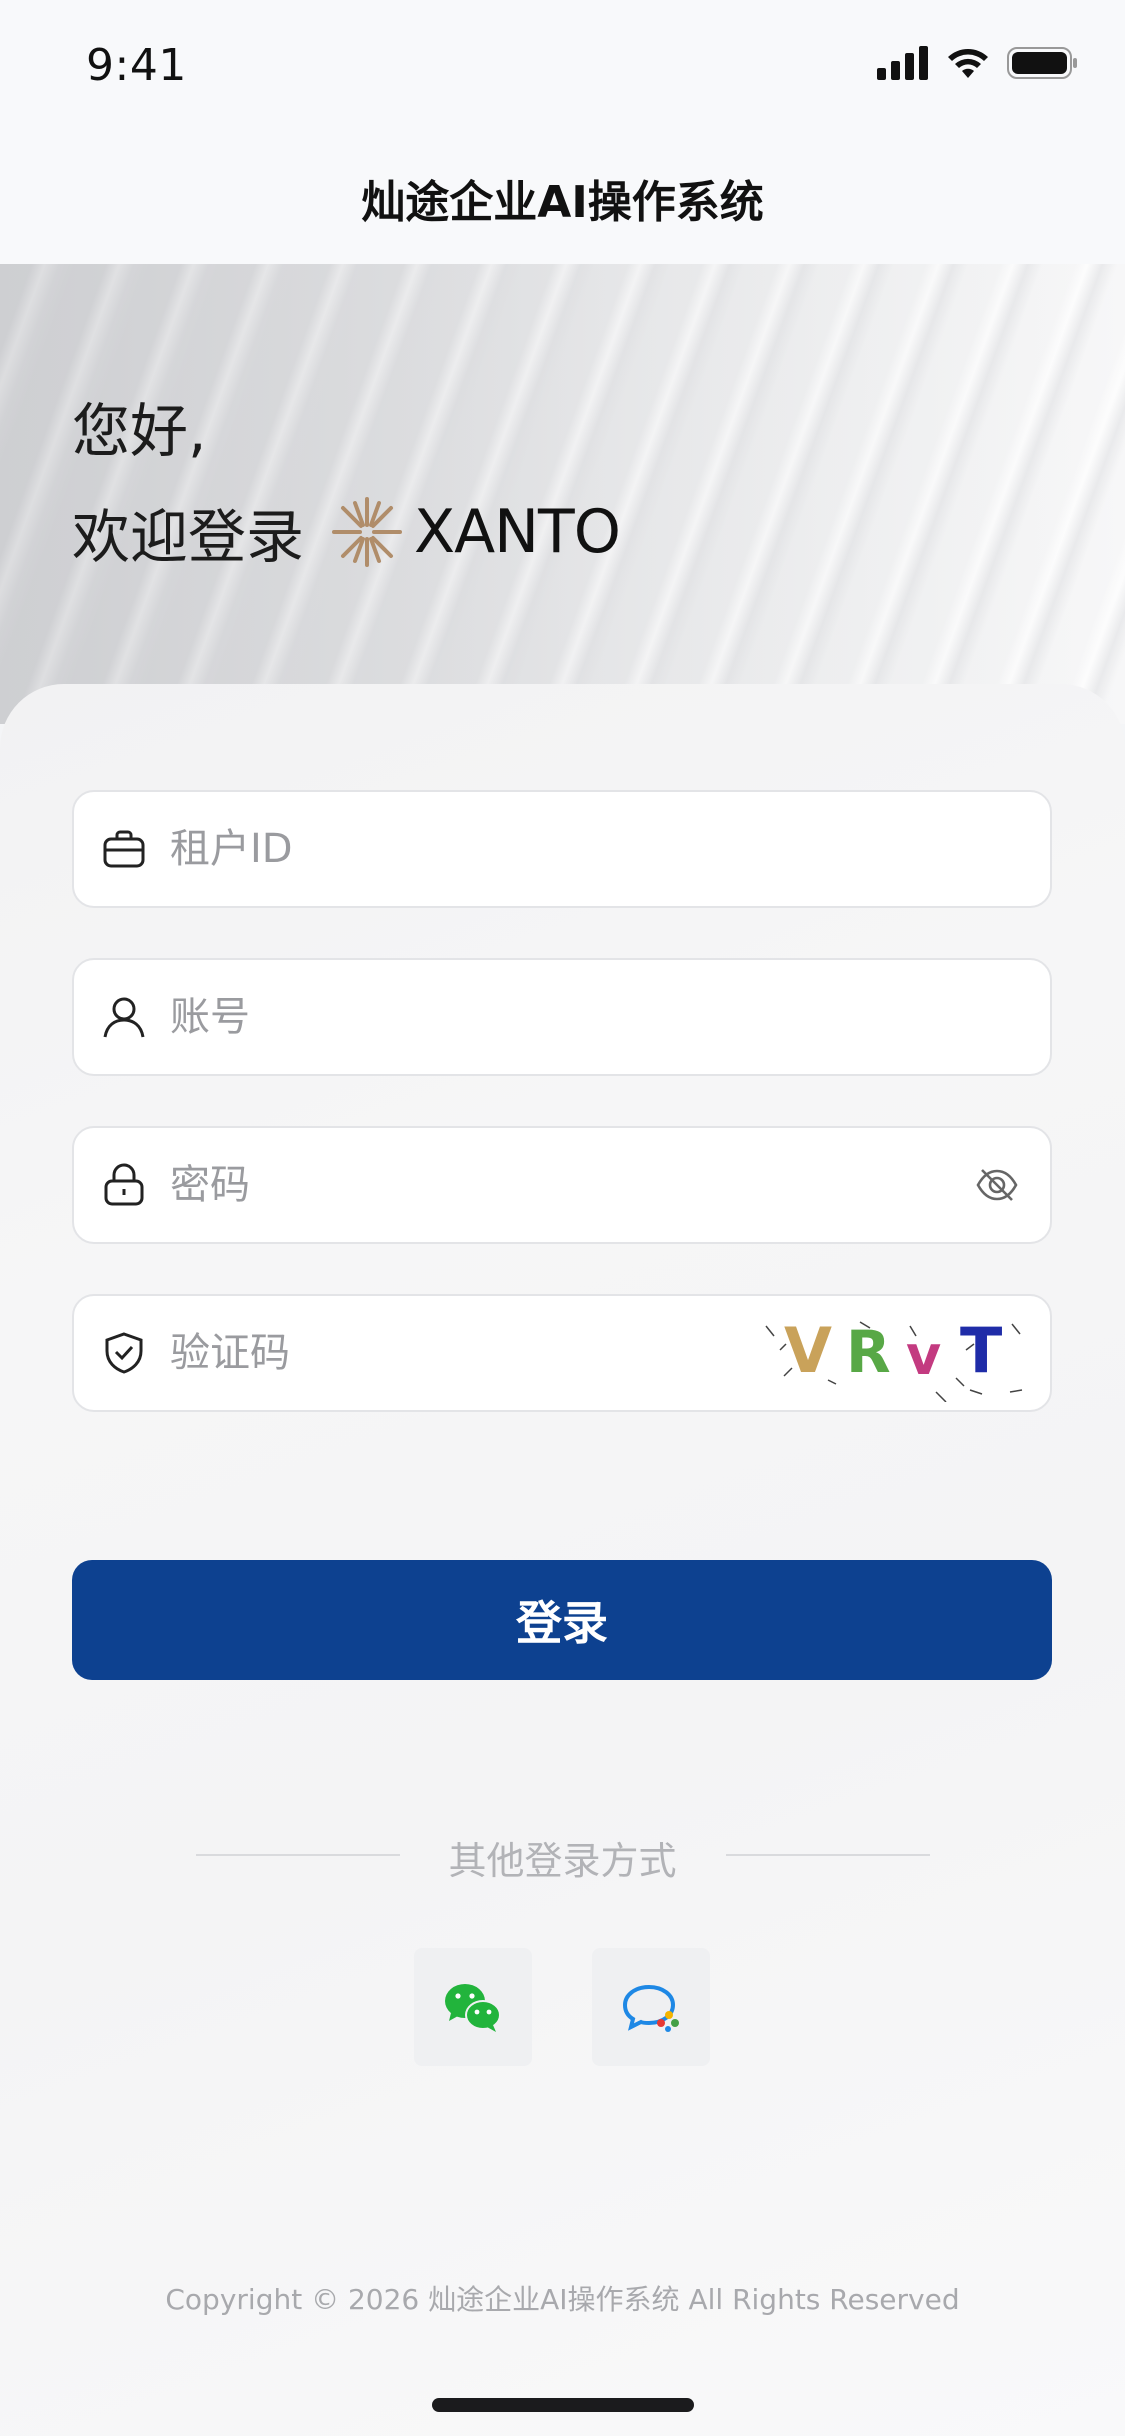 This screenshot has height=2436, width=1125. I want to click on other-login-label: 其他登录方式, so click(562, 1861).